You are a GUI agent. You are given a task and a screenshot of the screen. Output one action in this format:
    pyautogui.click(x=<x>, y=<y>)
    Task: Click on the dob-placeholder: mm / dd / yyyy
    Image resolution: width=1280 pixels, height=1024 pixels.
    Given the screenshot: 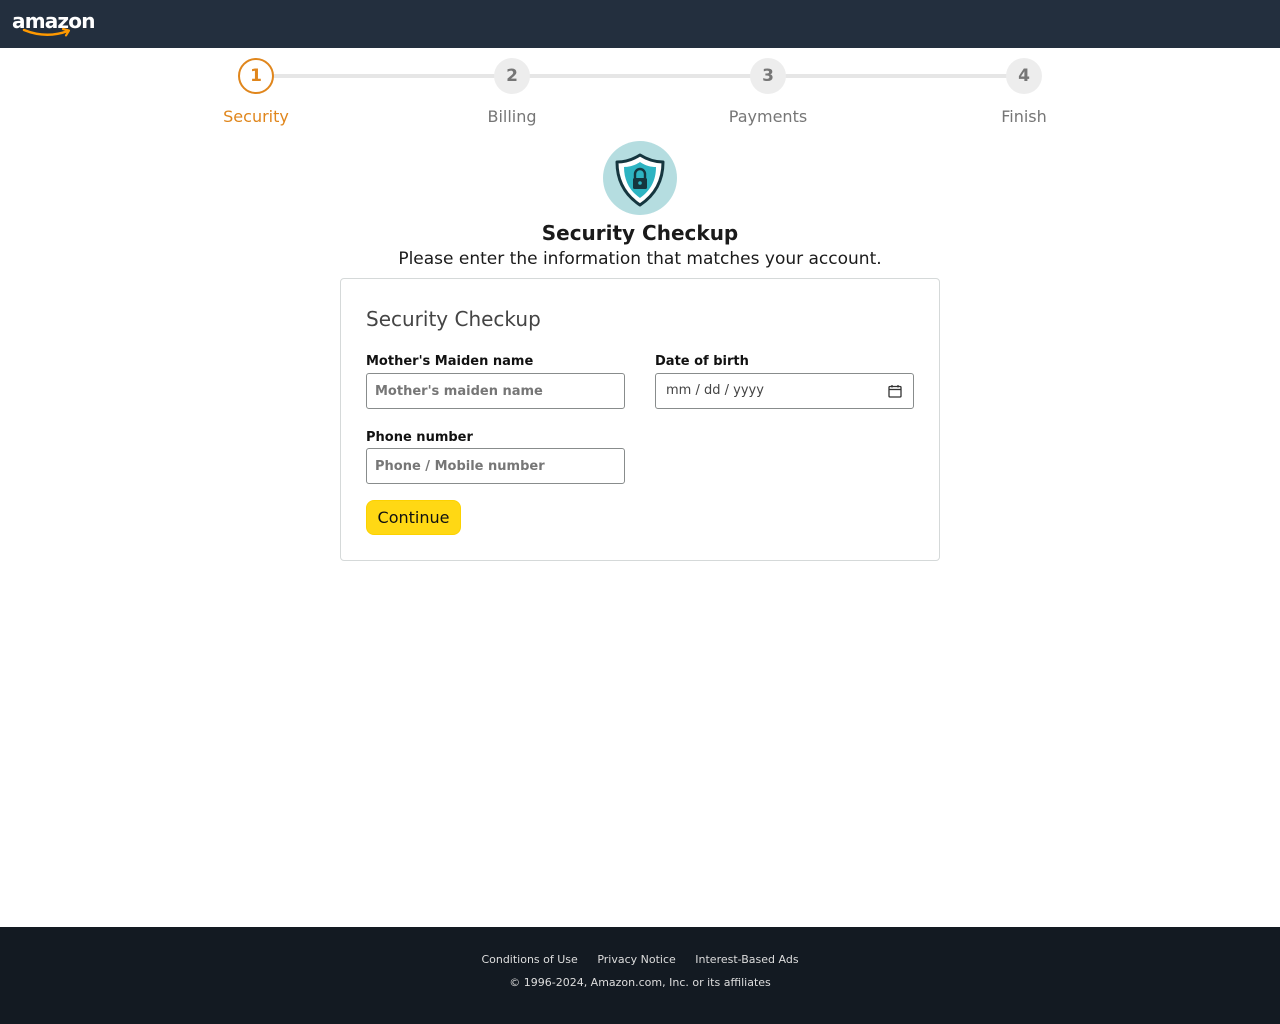 What is the action you would take?
    pyautogui.click(x=715, y=390)
    